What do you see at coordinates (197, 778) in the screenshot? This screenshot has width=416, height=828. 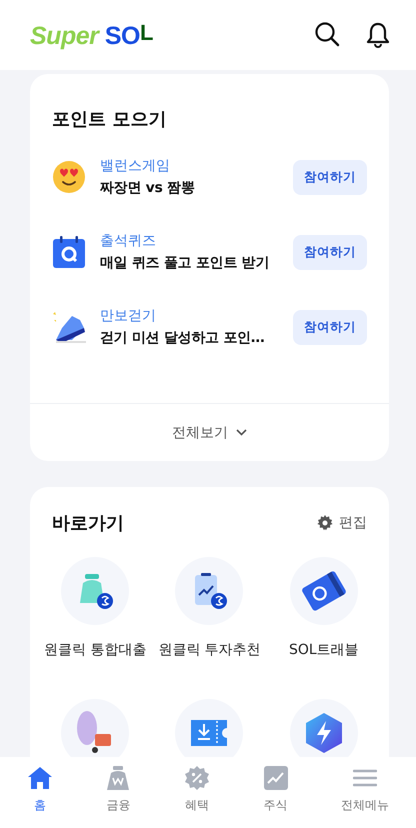 I see `percent-badge-icon` at bounding box center [197, 778].